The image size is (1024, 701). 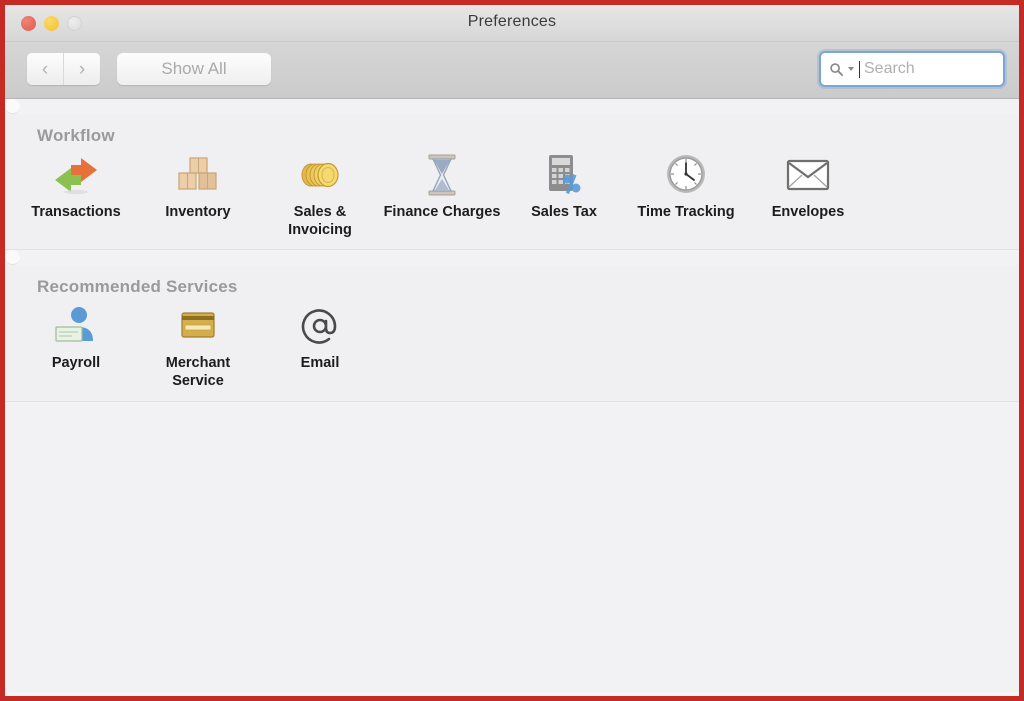 I want to click on envelope-icon, so click(x=808, y=175).